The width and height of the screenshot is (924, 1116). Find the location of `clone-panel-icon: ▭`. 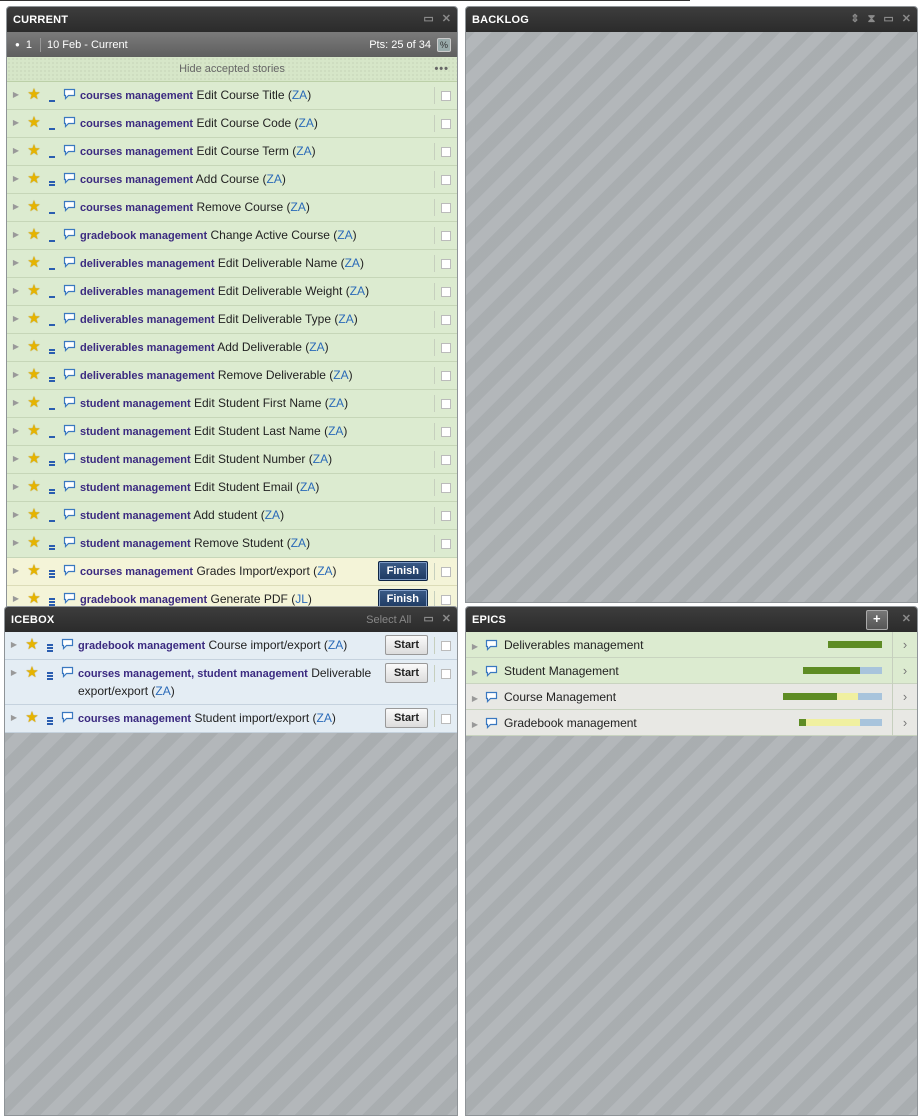

clone-panel-icon: ▭ is located at coordinates (888, 19).